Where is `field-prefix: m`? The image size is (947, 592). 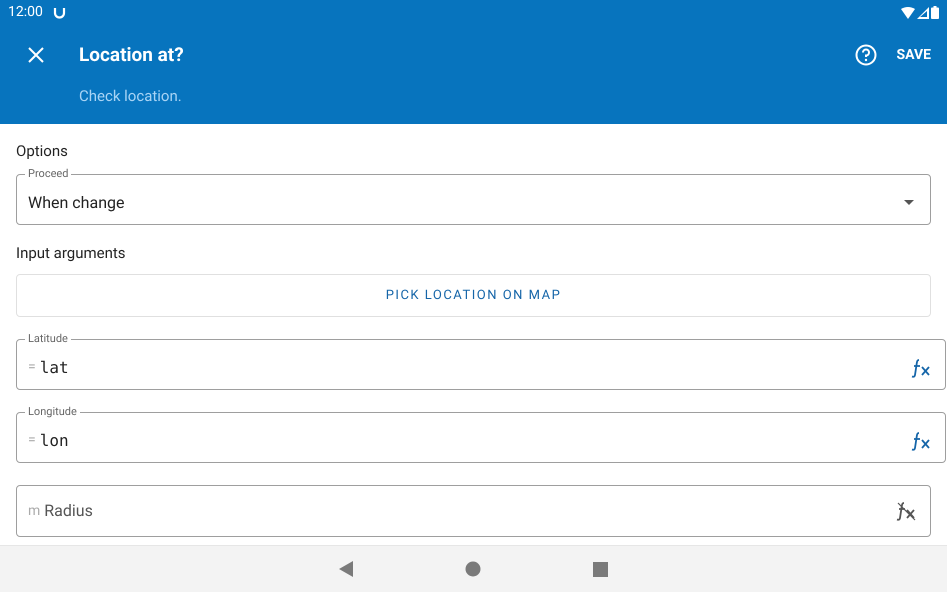 field-prefix: m is located at coordinates (34, 511).